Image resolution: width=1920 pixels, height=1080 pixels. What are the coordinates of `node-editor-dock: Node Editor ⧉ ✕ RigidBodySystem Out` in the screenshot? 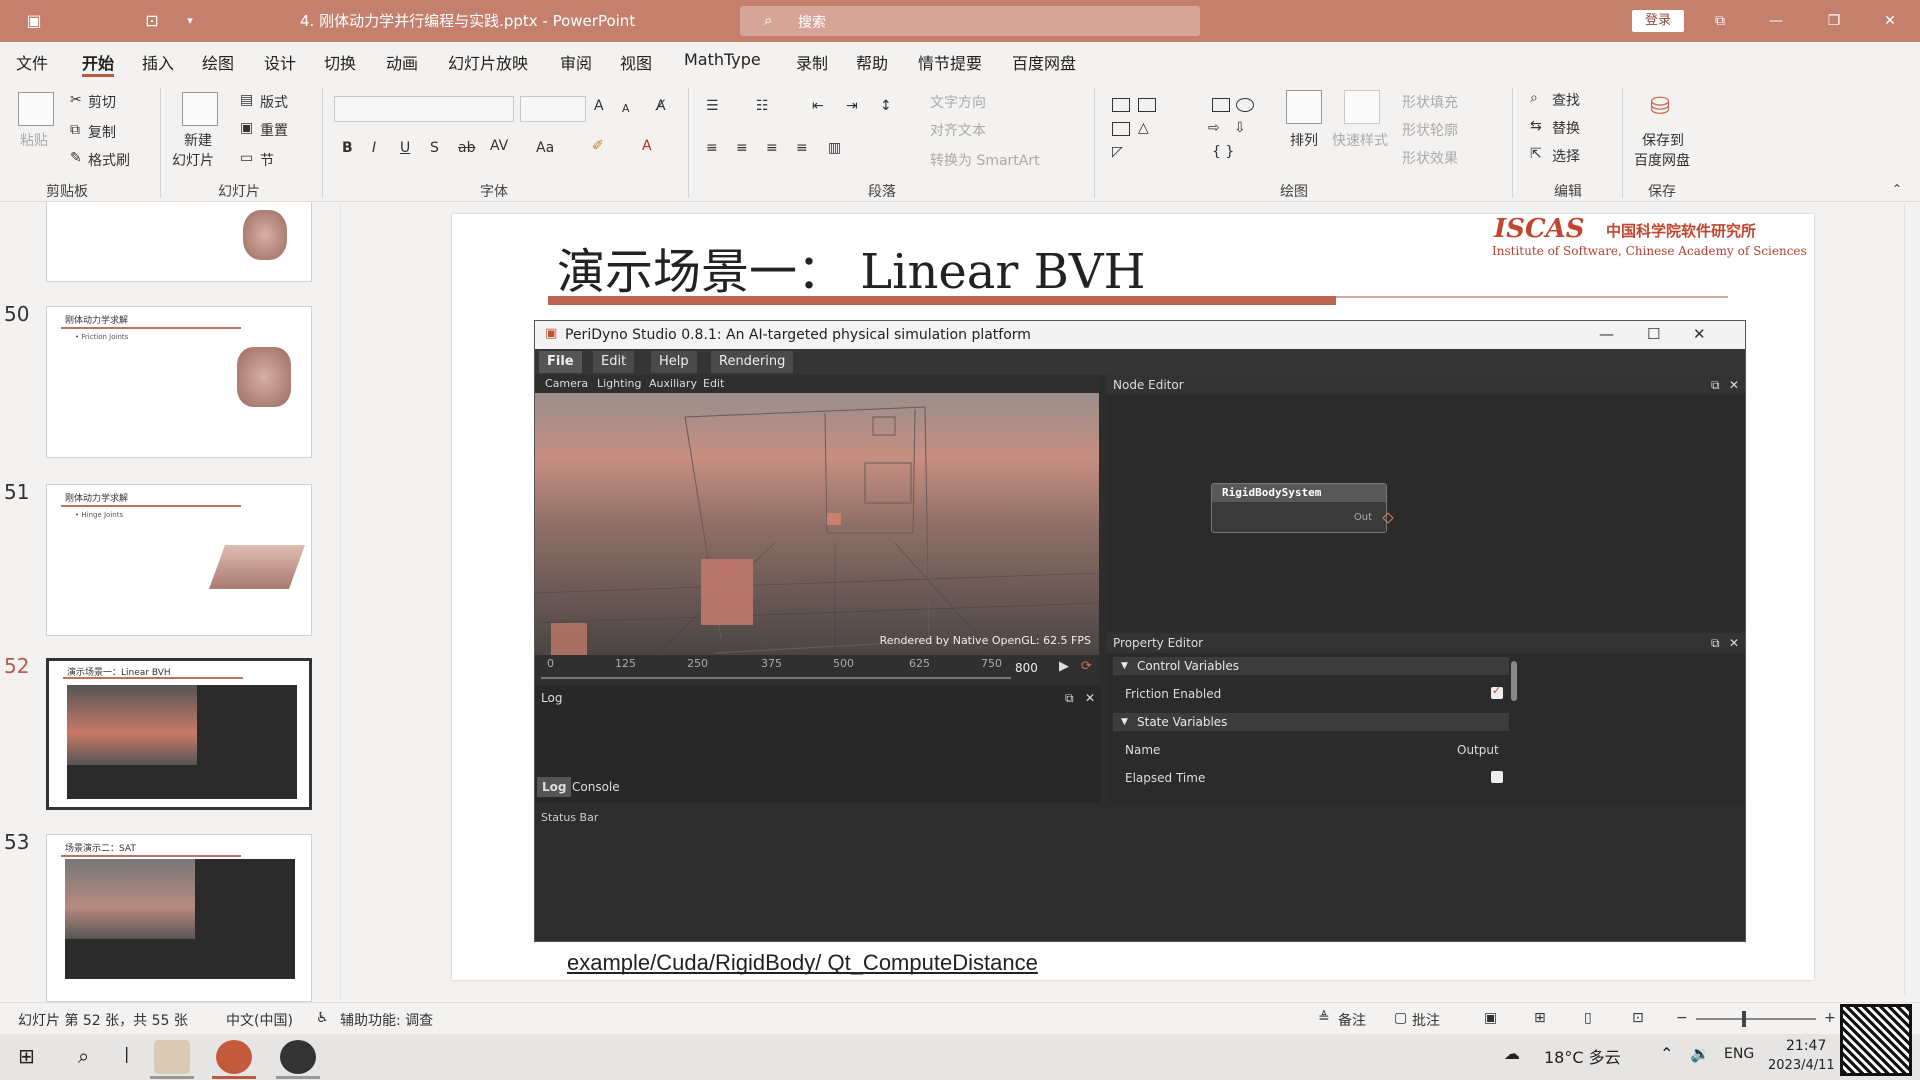 It's located at (1426, 503).